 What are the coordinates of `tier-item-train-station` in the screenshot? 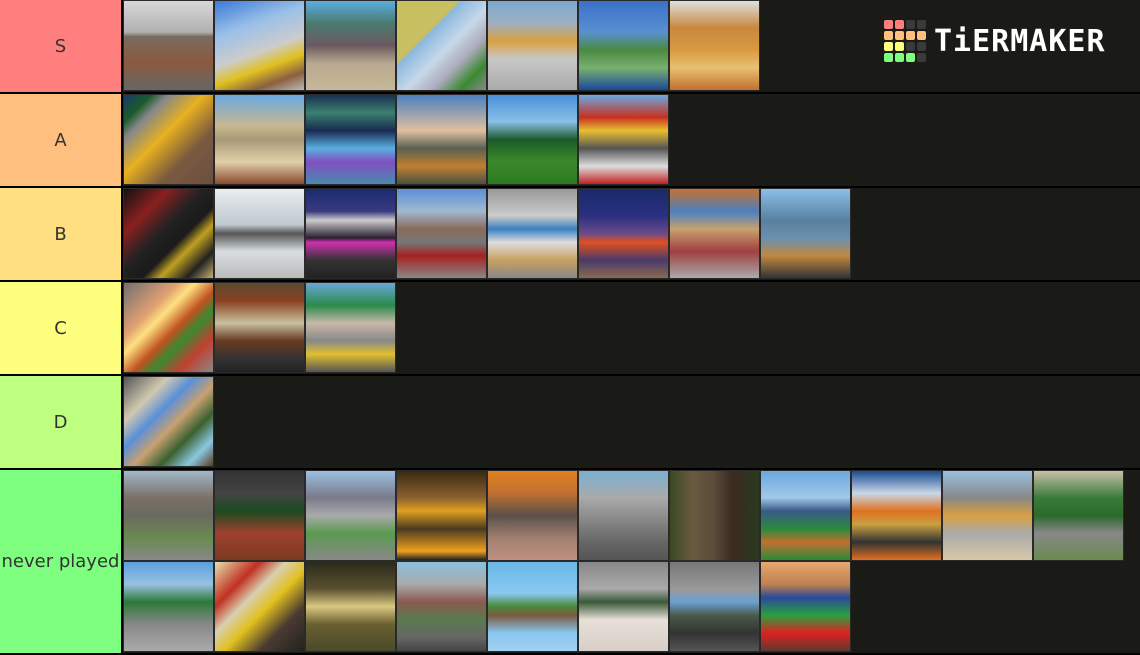 It's located at (259, 45).